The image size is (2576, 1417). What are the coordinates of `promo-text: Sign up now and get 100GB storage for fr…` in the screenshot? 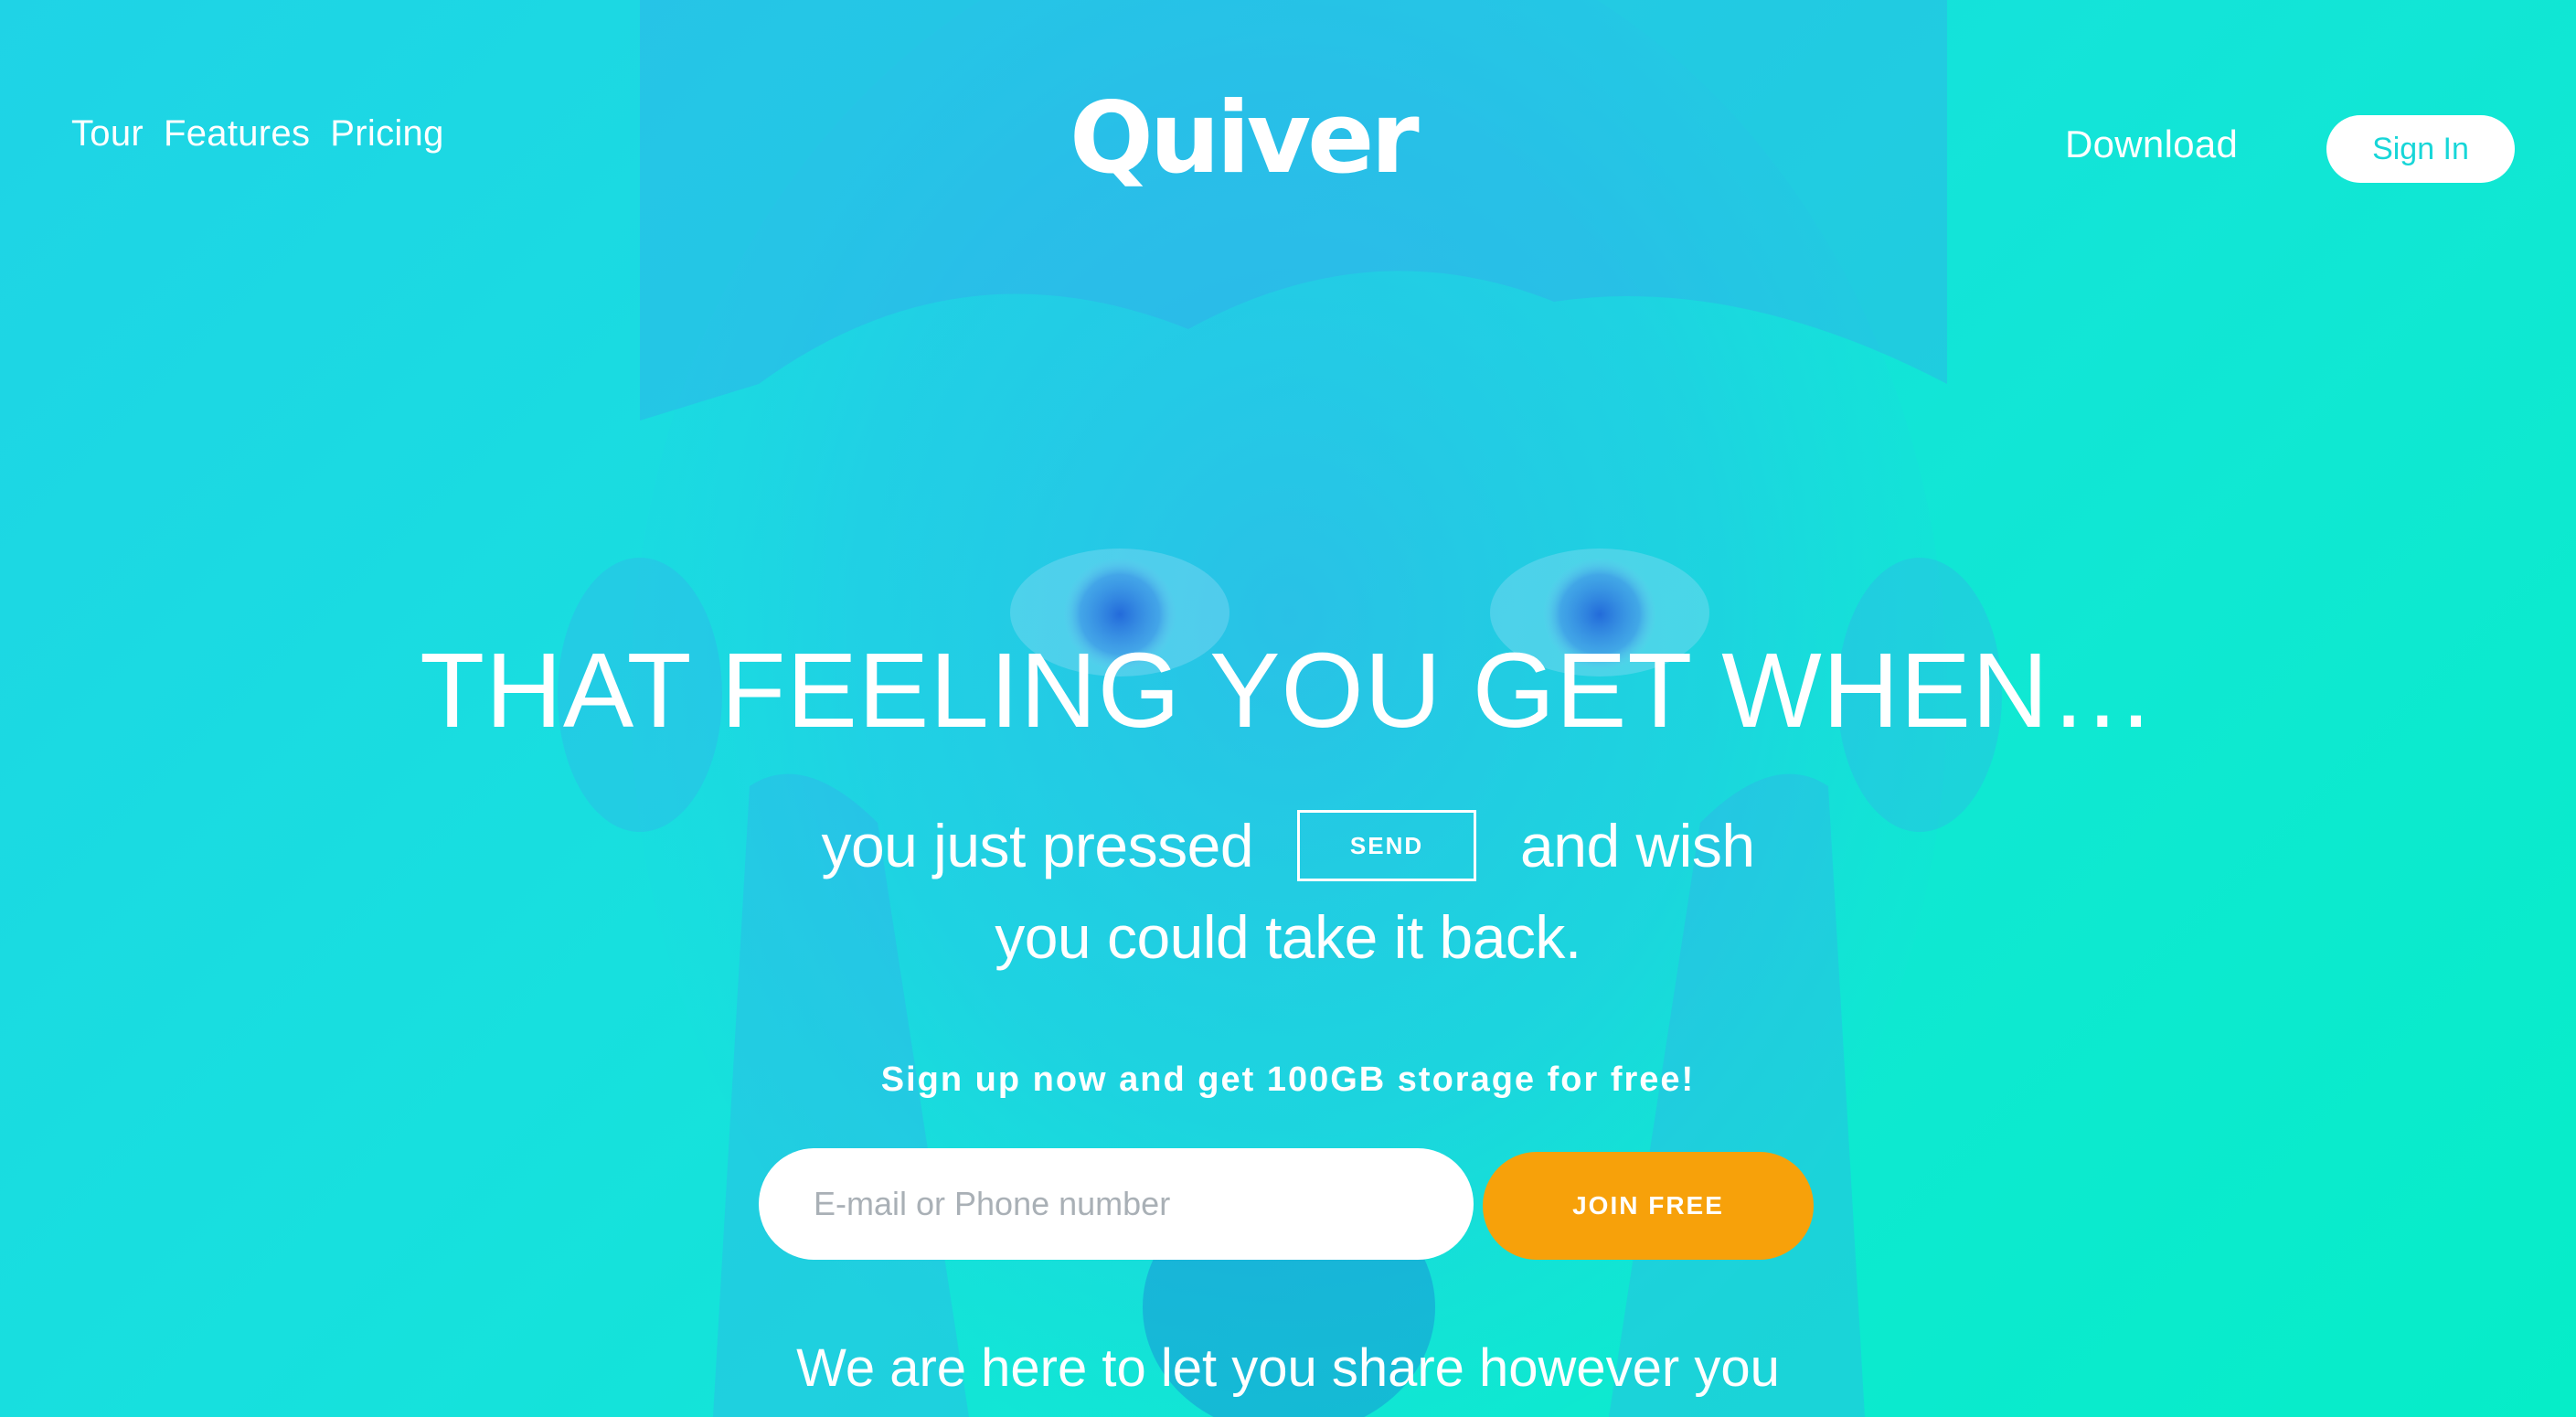 It's located at (1288, 1079).